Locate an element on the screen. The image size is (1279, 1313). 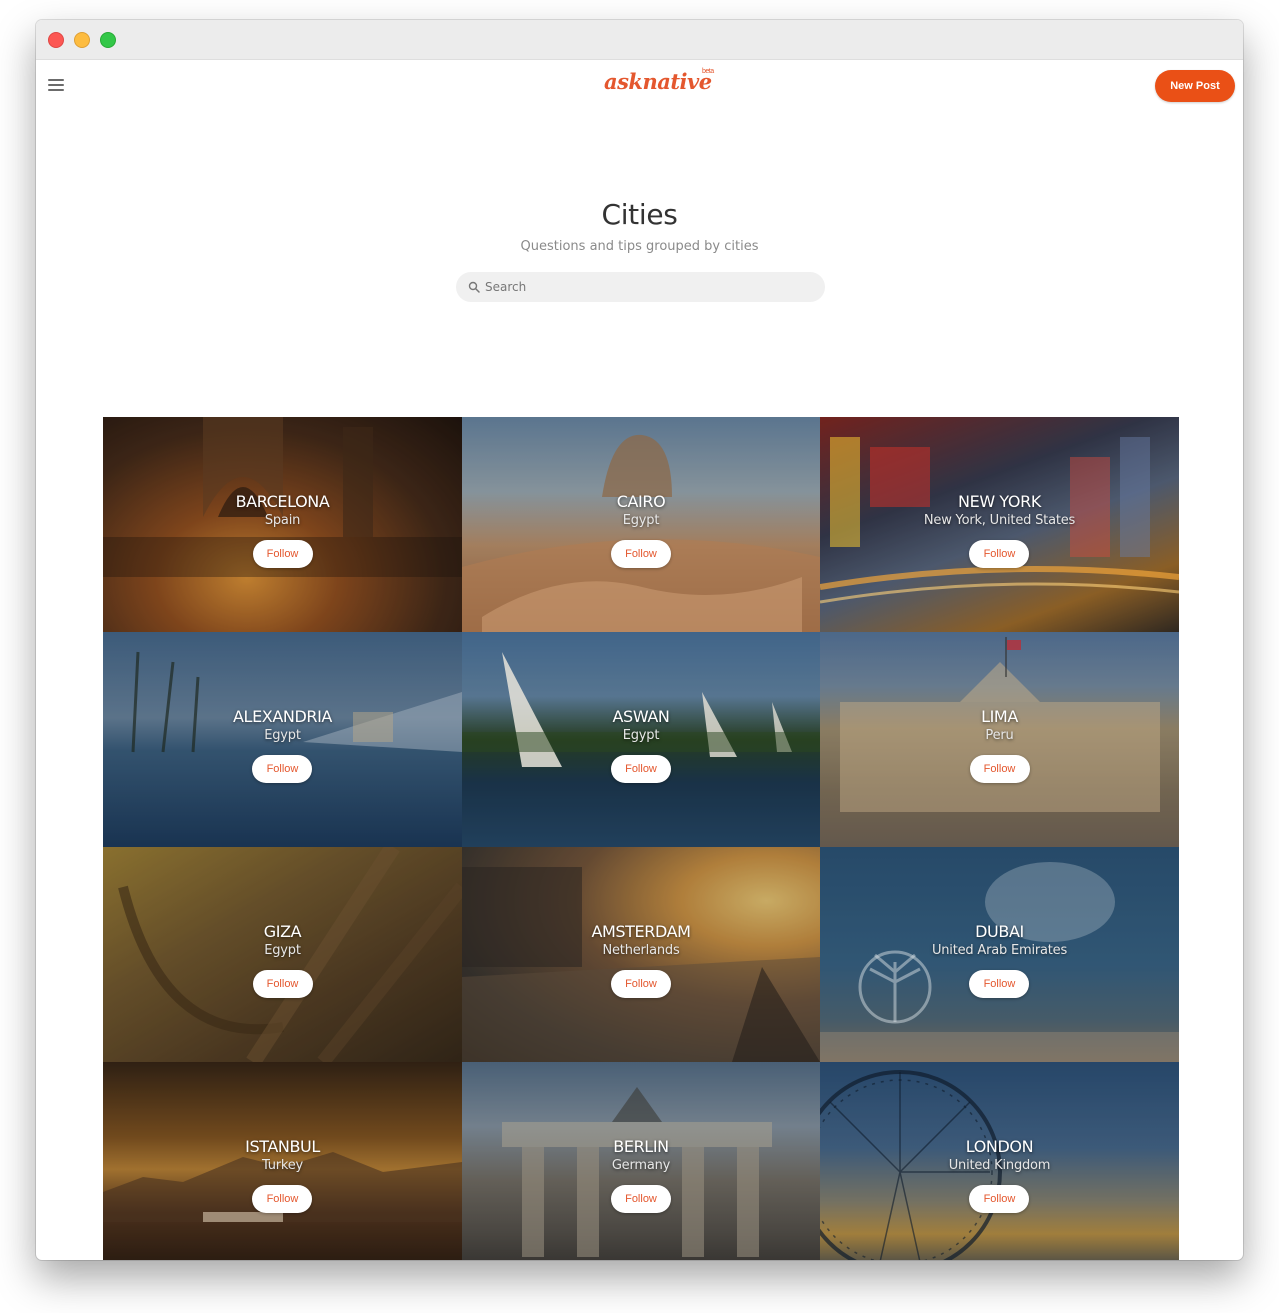
city-country: United Kingdom is located at coordinates (999, 1165).